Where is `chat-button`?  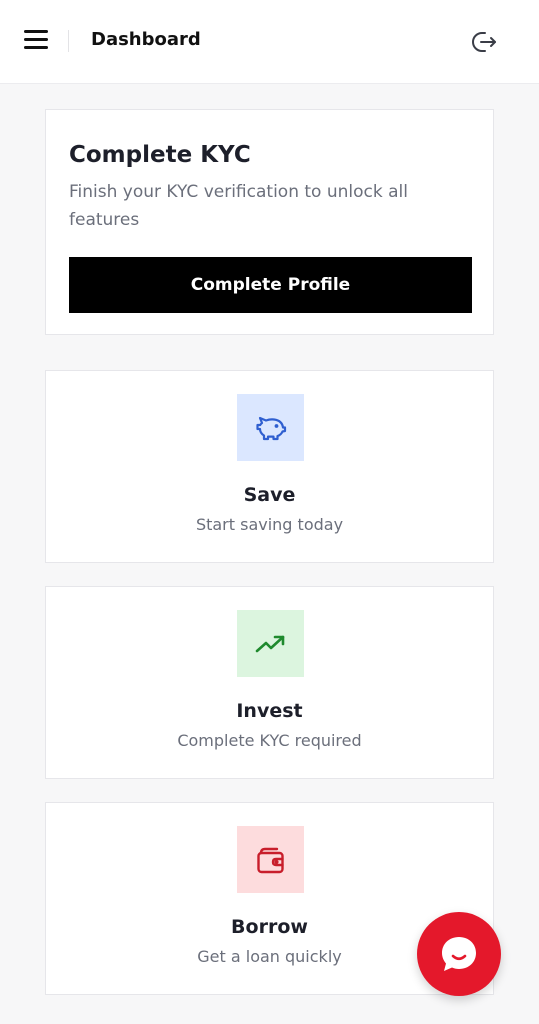
chat-button is located at coordinates (459, 954).